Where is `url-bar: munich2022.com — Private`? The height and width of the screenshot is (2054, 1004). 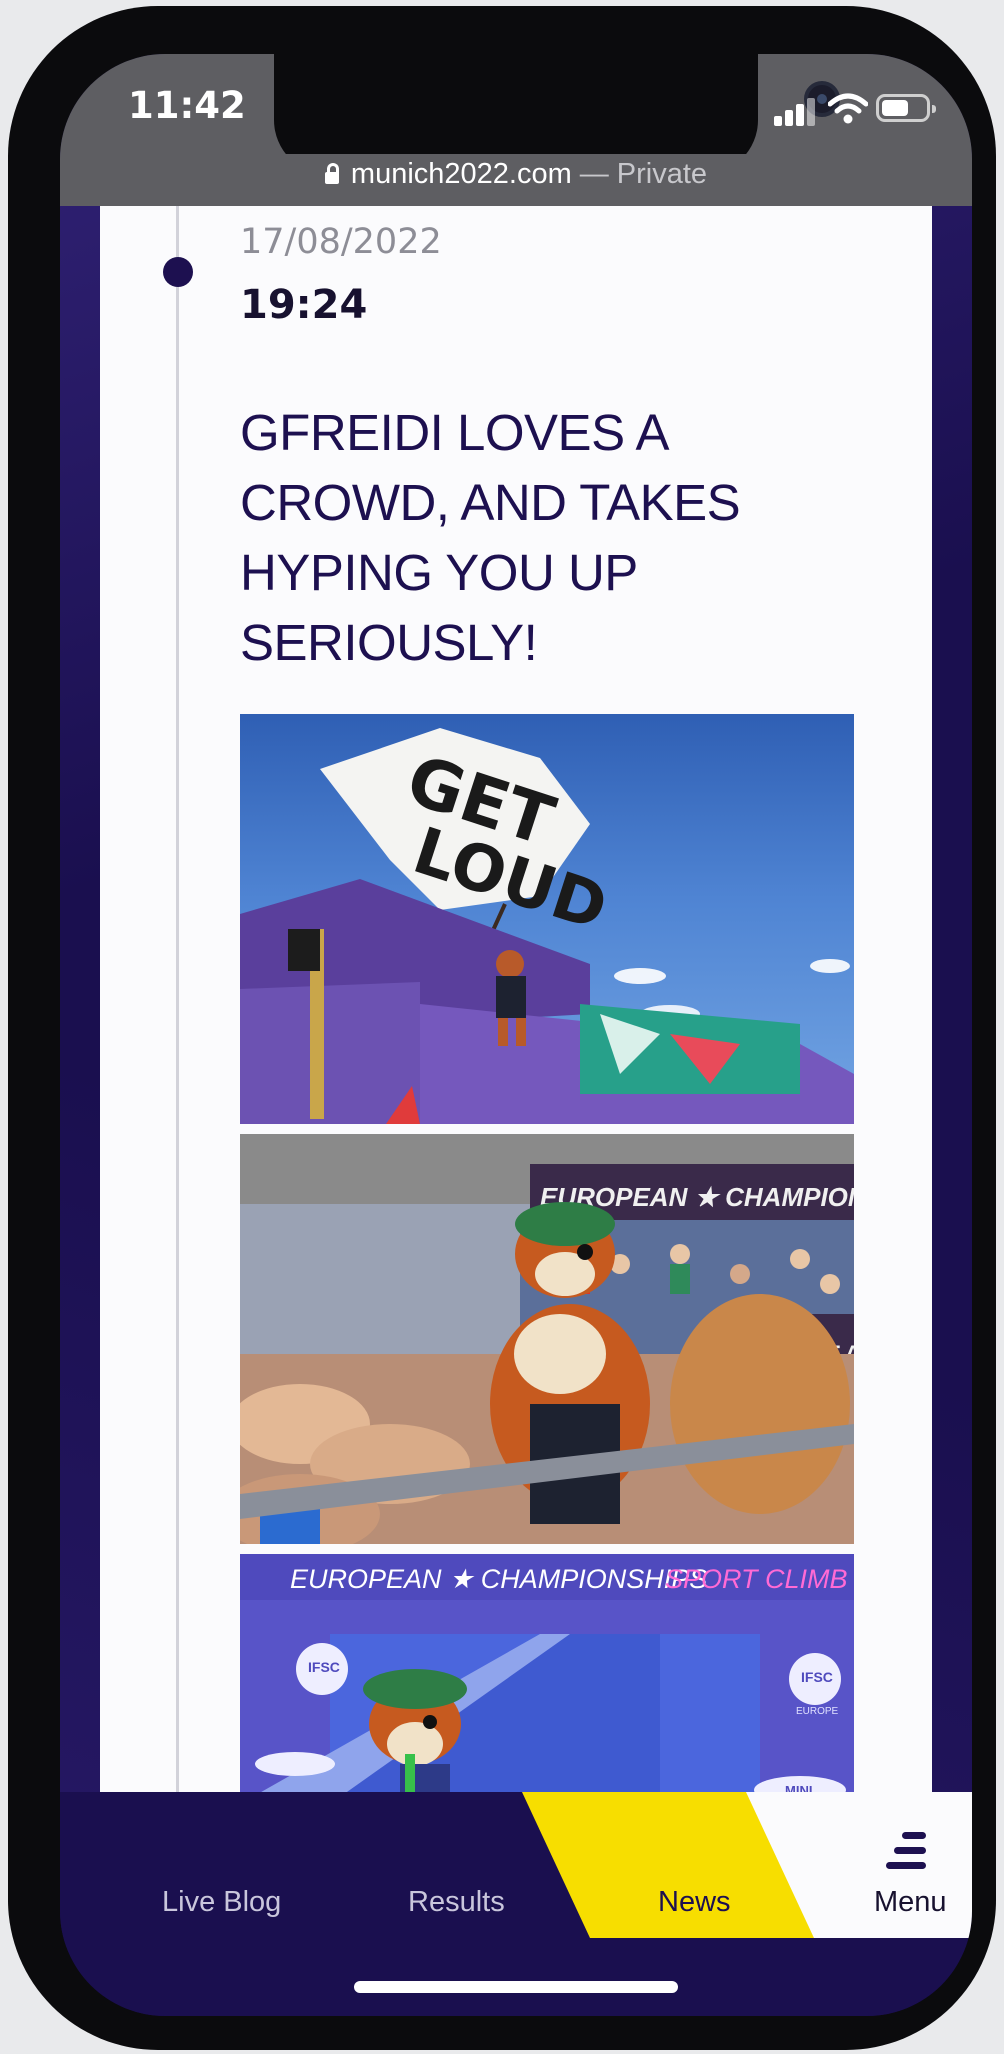
url-bar: munich2022.com — Private is located at coordinates (516, 180).